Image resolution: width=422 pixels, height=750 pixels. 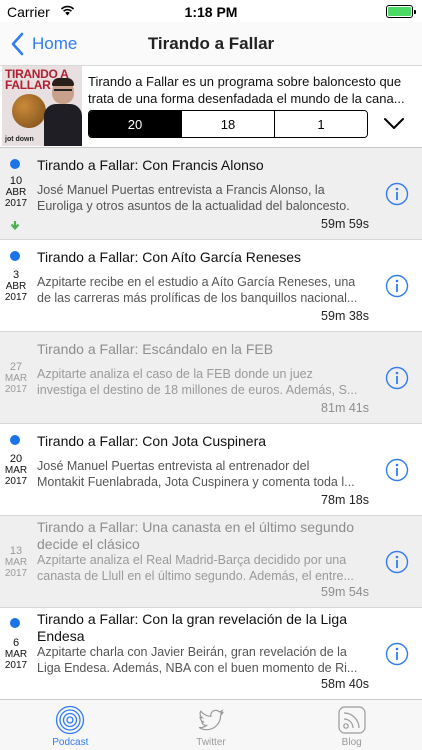 What do you see at coordinates (16, 562) in the screenshot?
I see `episode-date: 13 MAR 2017` at bounding box center [16, 562].